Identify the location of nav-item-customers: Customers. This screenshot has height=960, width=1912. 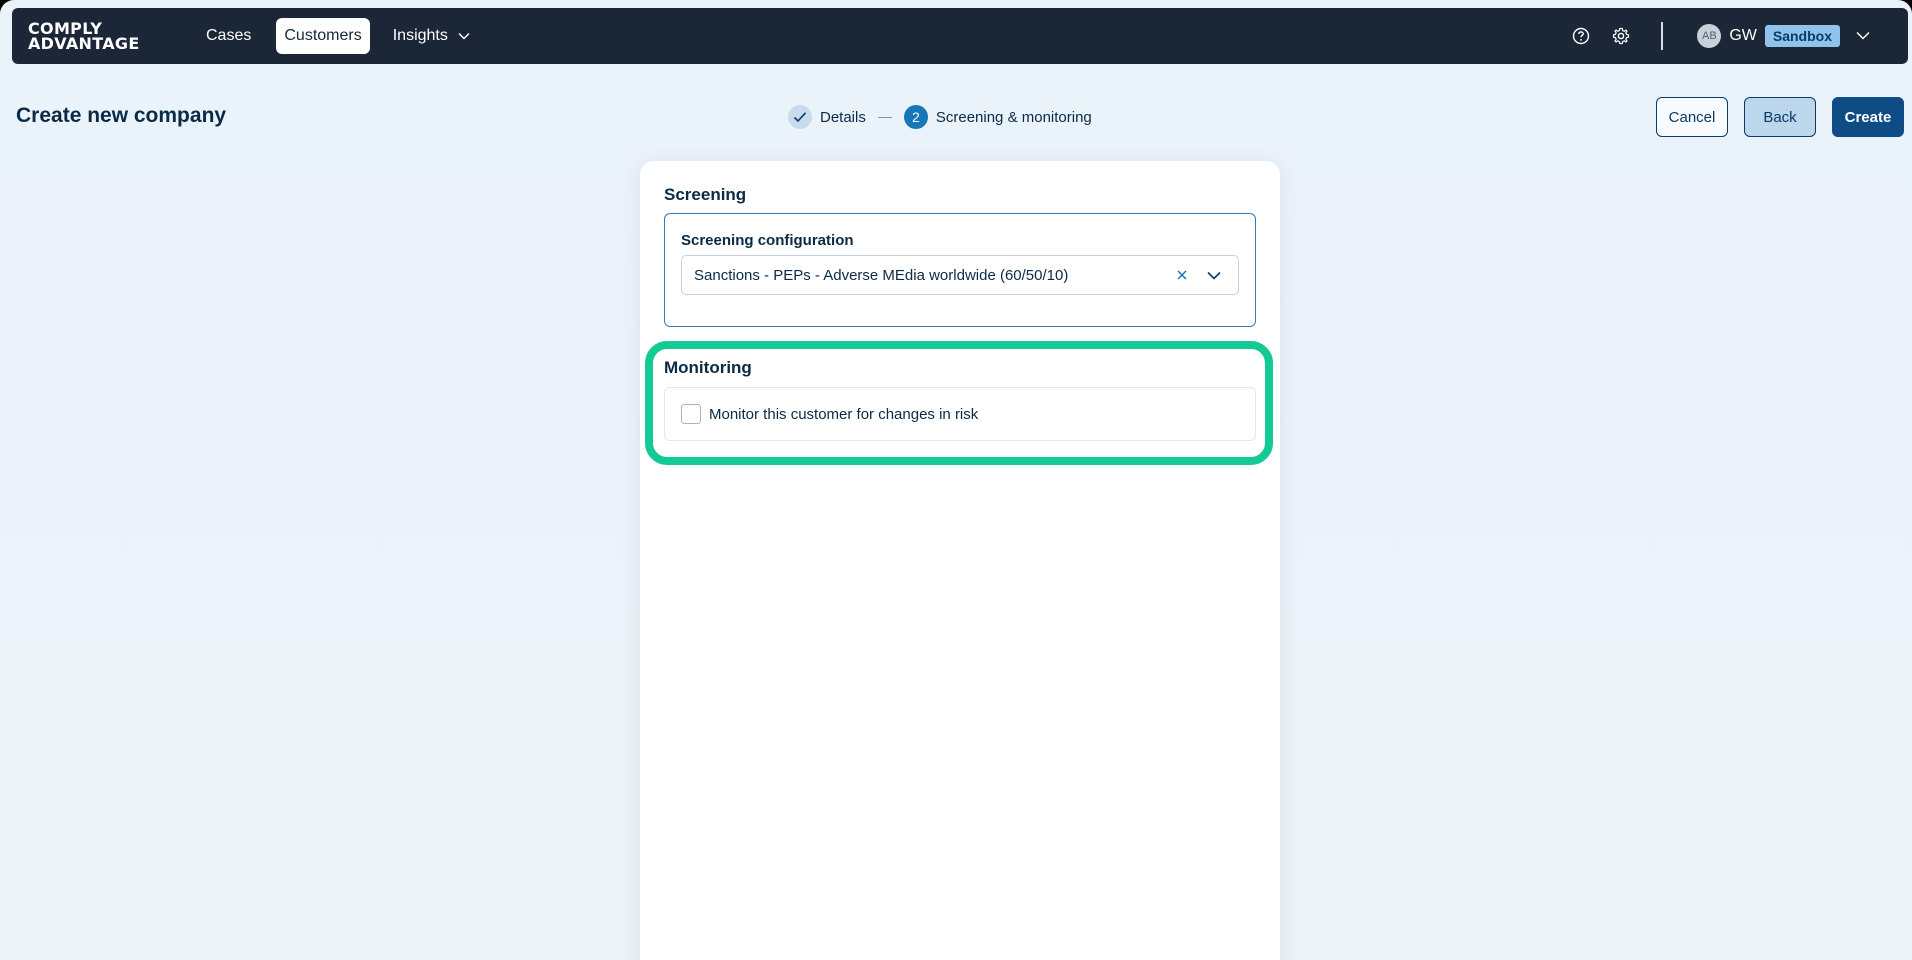
(323, 36).